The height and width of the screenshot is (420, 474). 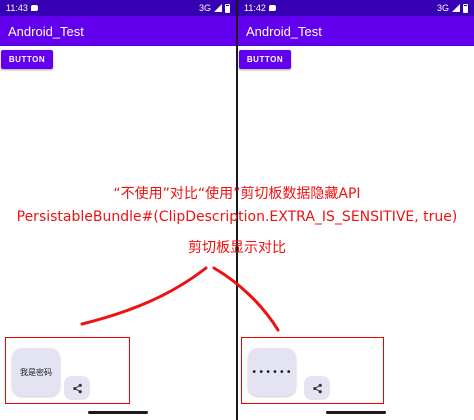 I want to click on annotation-line-1: “不使用”对比“使用”剪切板数据隐藏API, so click(x=237, y=194).